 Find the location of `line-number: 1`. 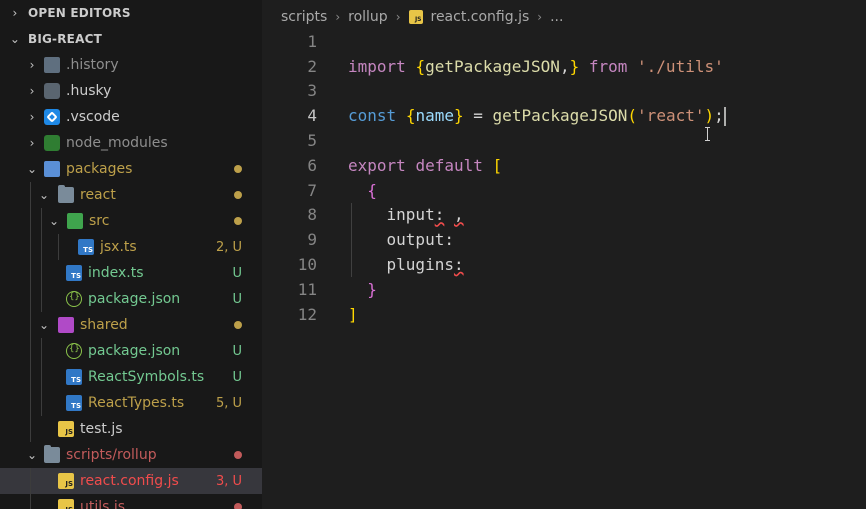

line-number: 1 is located at coordinates (312, 41).